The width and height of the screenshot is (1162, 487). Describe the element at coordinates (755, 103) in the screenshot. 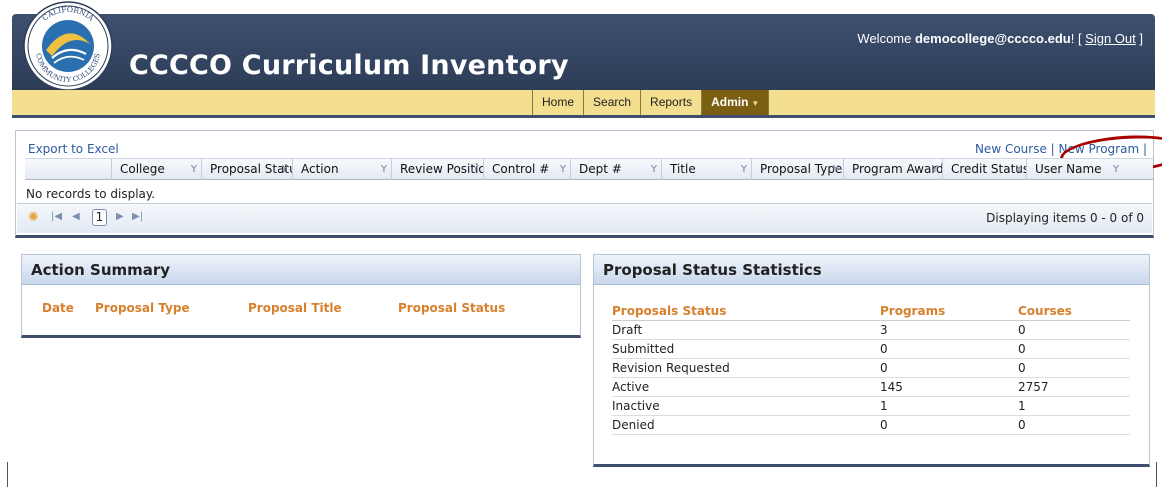

I see `dropdown-caret-icon: ▼` at that location.